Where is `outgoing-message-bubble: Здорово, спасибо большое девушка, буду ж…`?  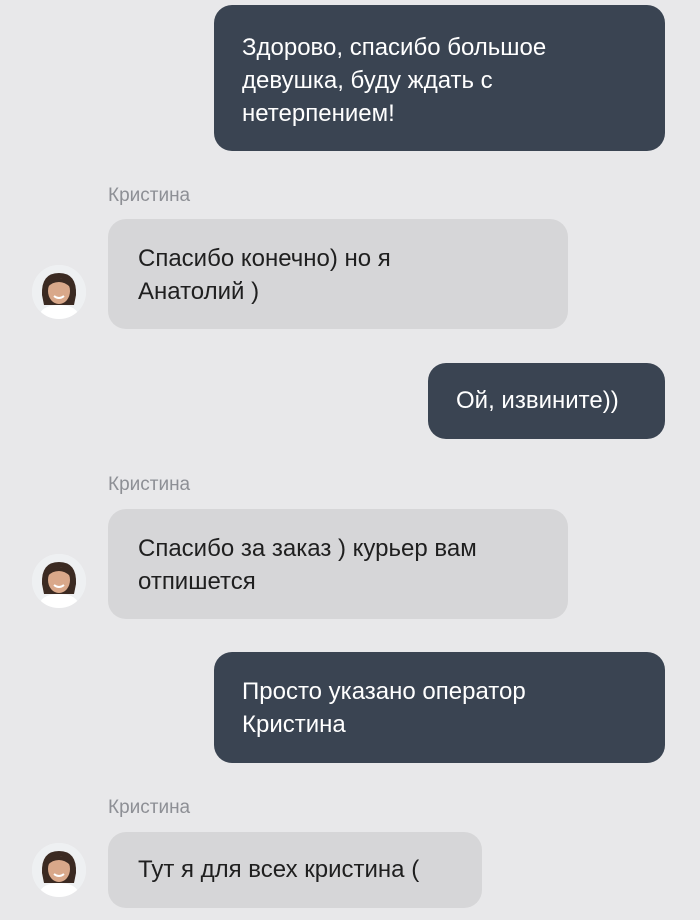 outgoing-message-bubble: Здорово, спасибо большое девушка, буду ж… is located at coordinates (439, 78).